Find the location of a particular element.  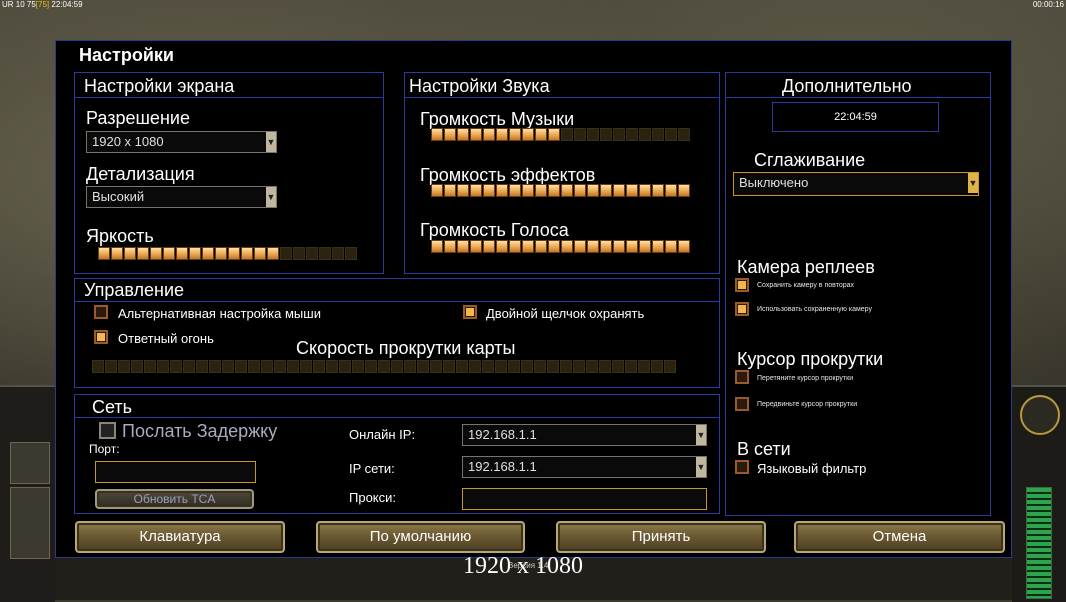

online-ip-select: 192.168.1.1 ▼ is located at coordinates (584, 435).